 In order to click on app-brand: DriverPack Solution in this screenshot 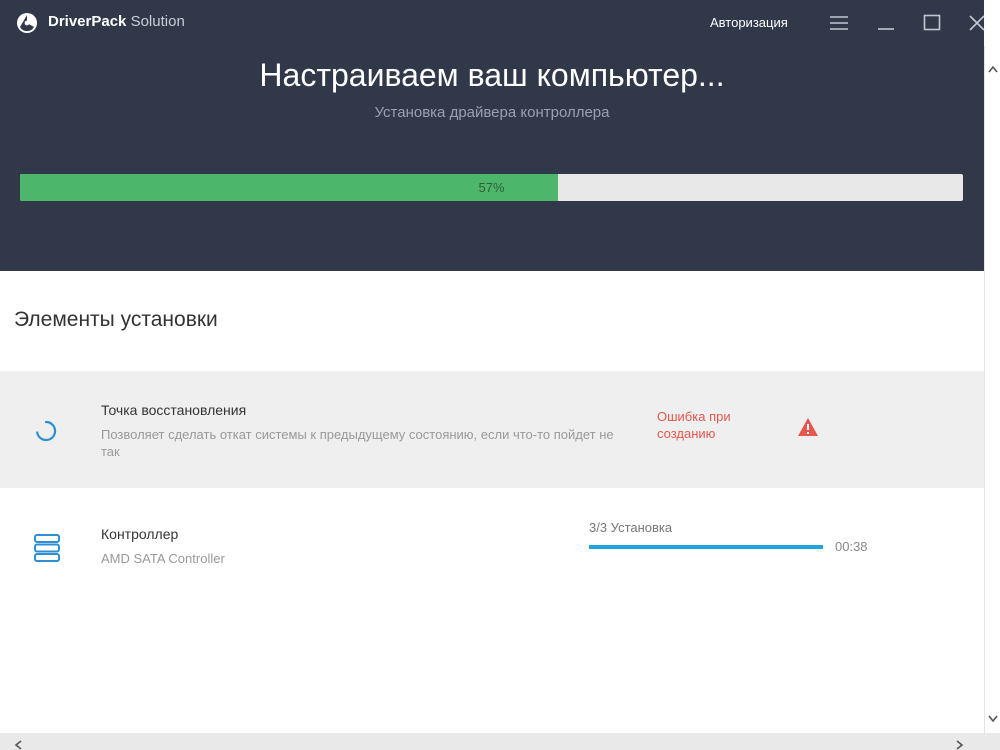, I will do `click(116, 21)`.